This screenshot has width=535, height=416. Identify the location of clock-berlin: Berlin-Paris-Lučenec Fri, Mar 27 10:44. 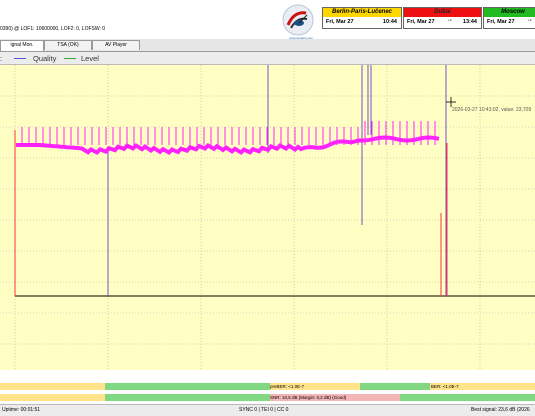
(362, 18).